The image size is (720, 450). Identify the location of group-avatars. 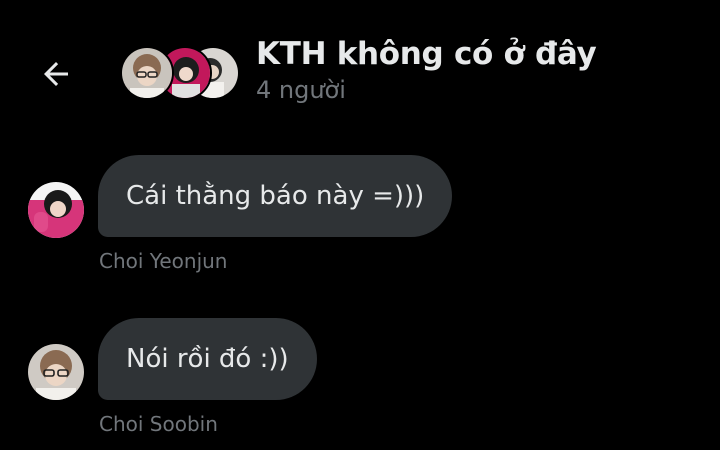
(180, 73).